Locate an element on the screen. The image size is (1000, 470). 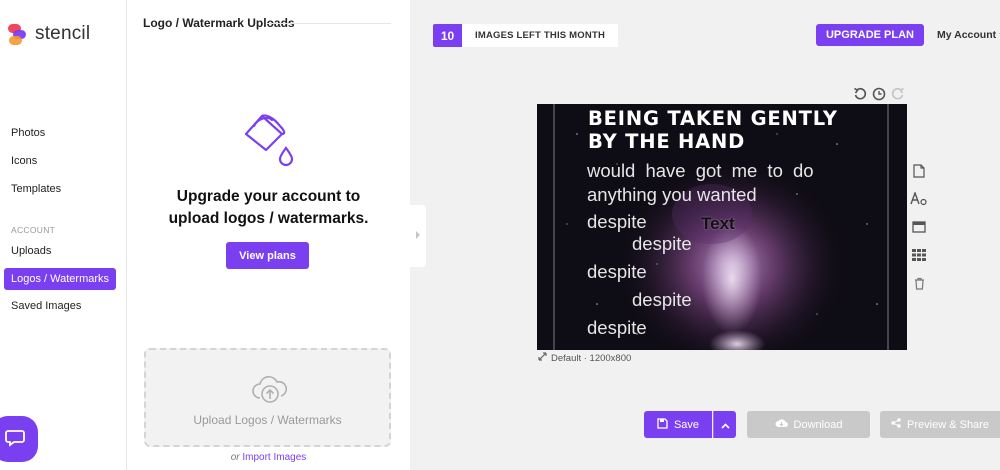
save-button: Save is located at coordinates (678, 424).